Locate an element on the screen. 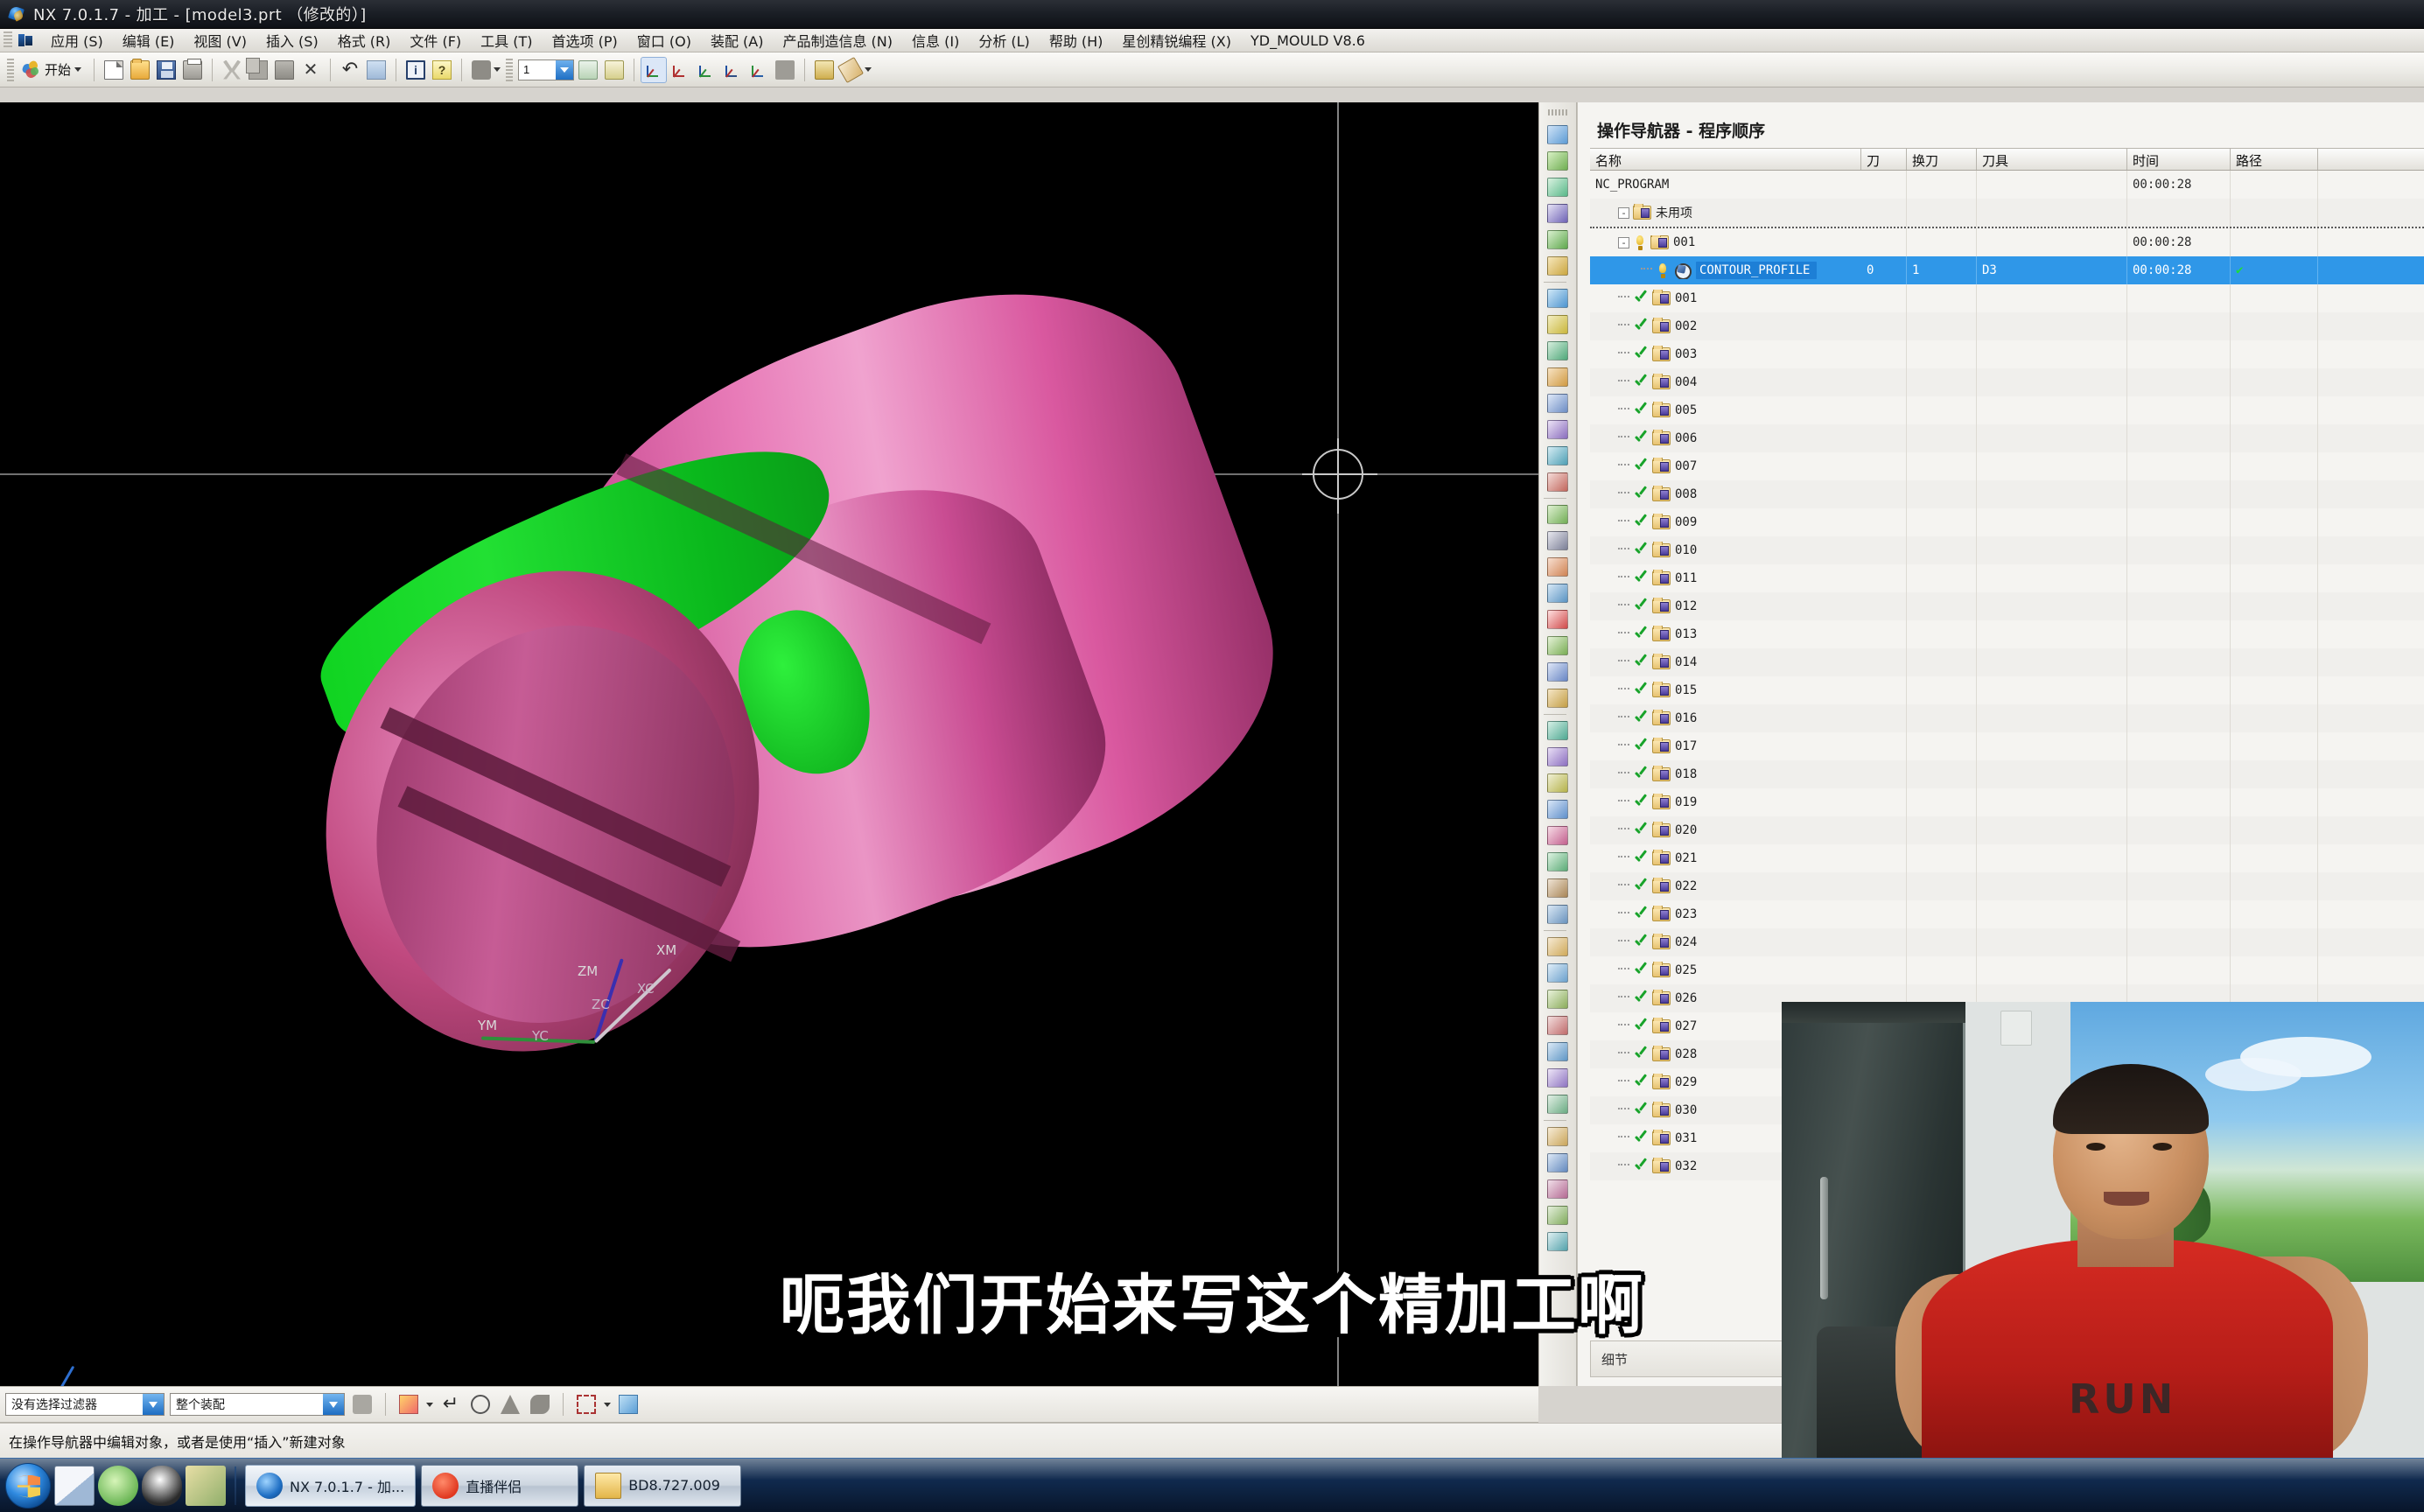 This screenshot has height=1512, width=2424. table-row: 010 is located at coordinates (2007, 550).